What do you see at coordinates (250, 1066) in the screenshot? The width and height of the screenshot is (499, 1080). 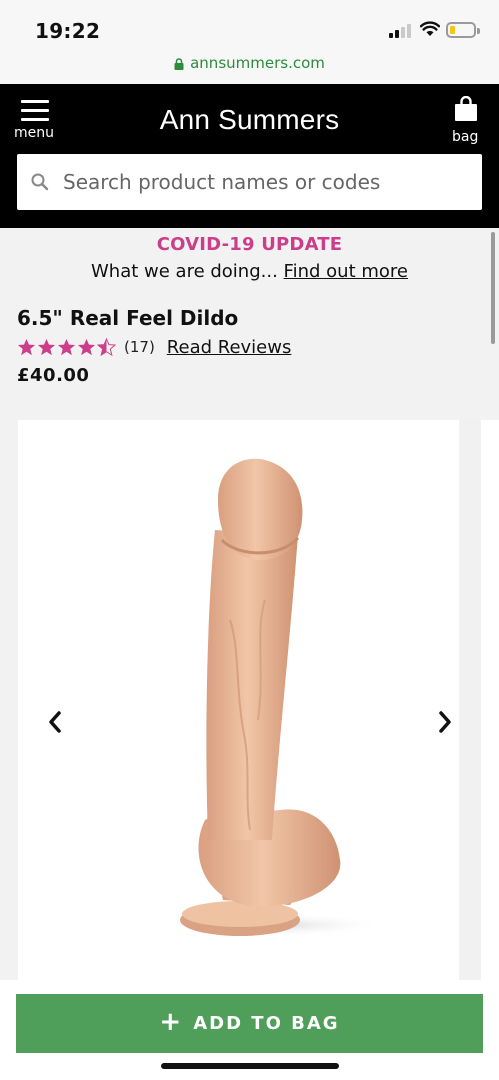 I see `home-indicator` at bounding box center [250, 1066].